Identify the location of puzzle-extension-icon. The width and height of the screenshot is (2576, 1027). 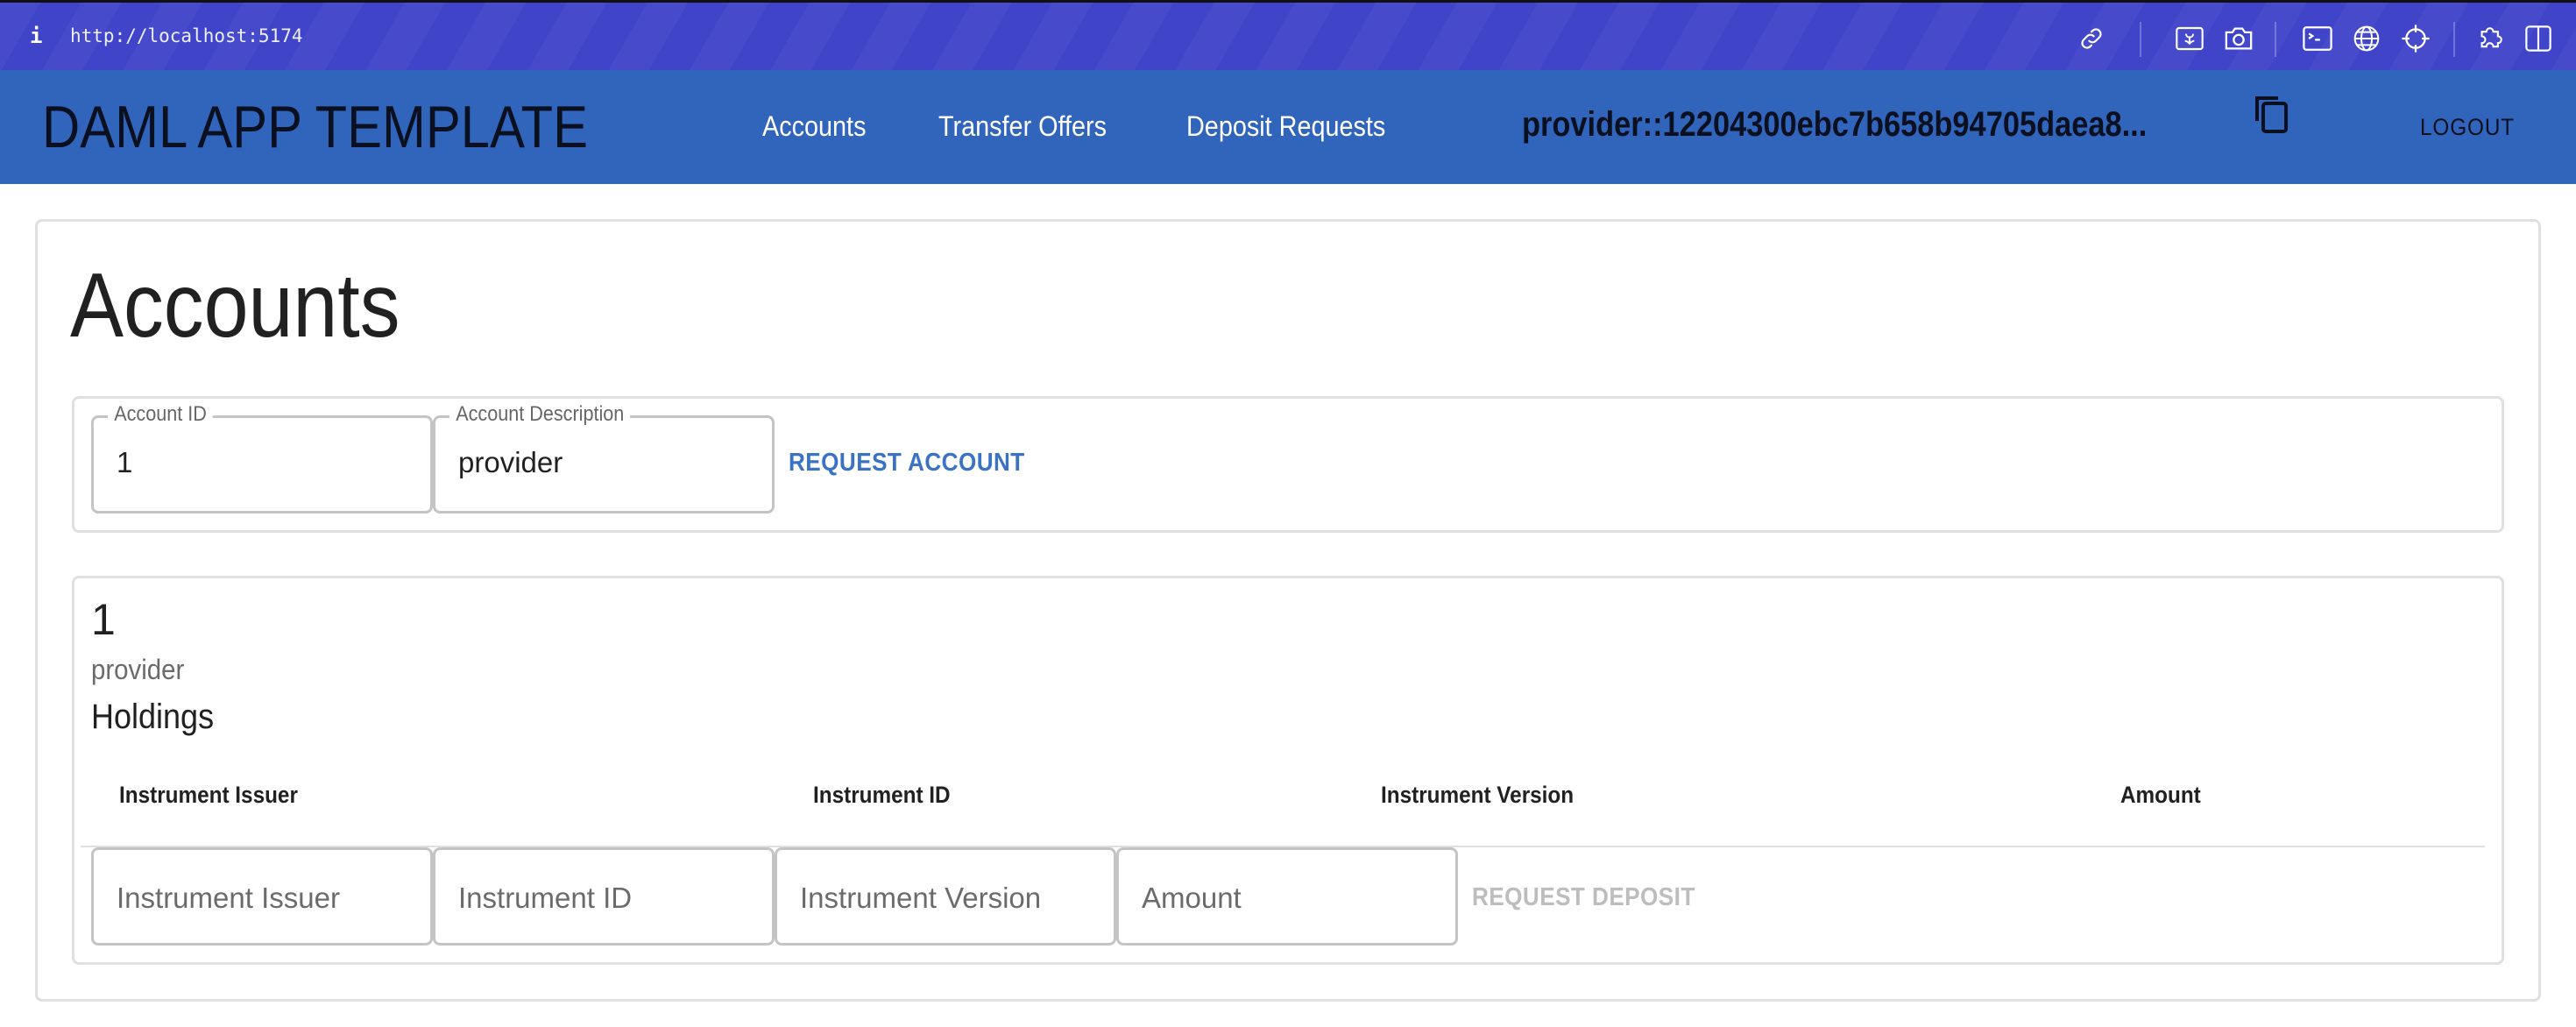
(2491, 38).